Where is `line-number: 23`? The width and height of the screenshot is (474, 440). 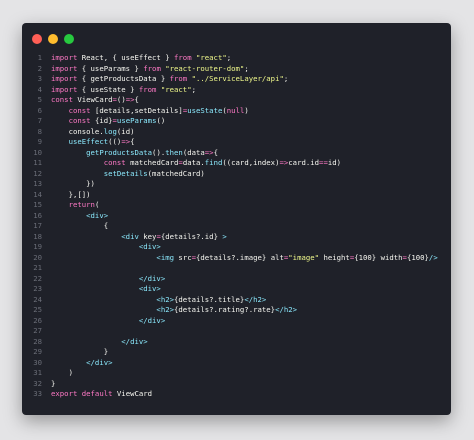
line-number: 23 is located at coordinates (37, 288).